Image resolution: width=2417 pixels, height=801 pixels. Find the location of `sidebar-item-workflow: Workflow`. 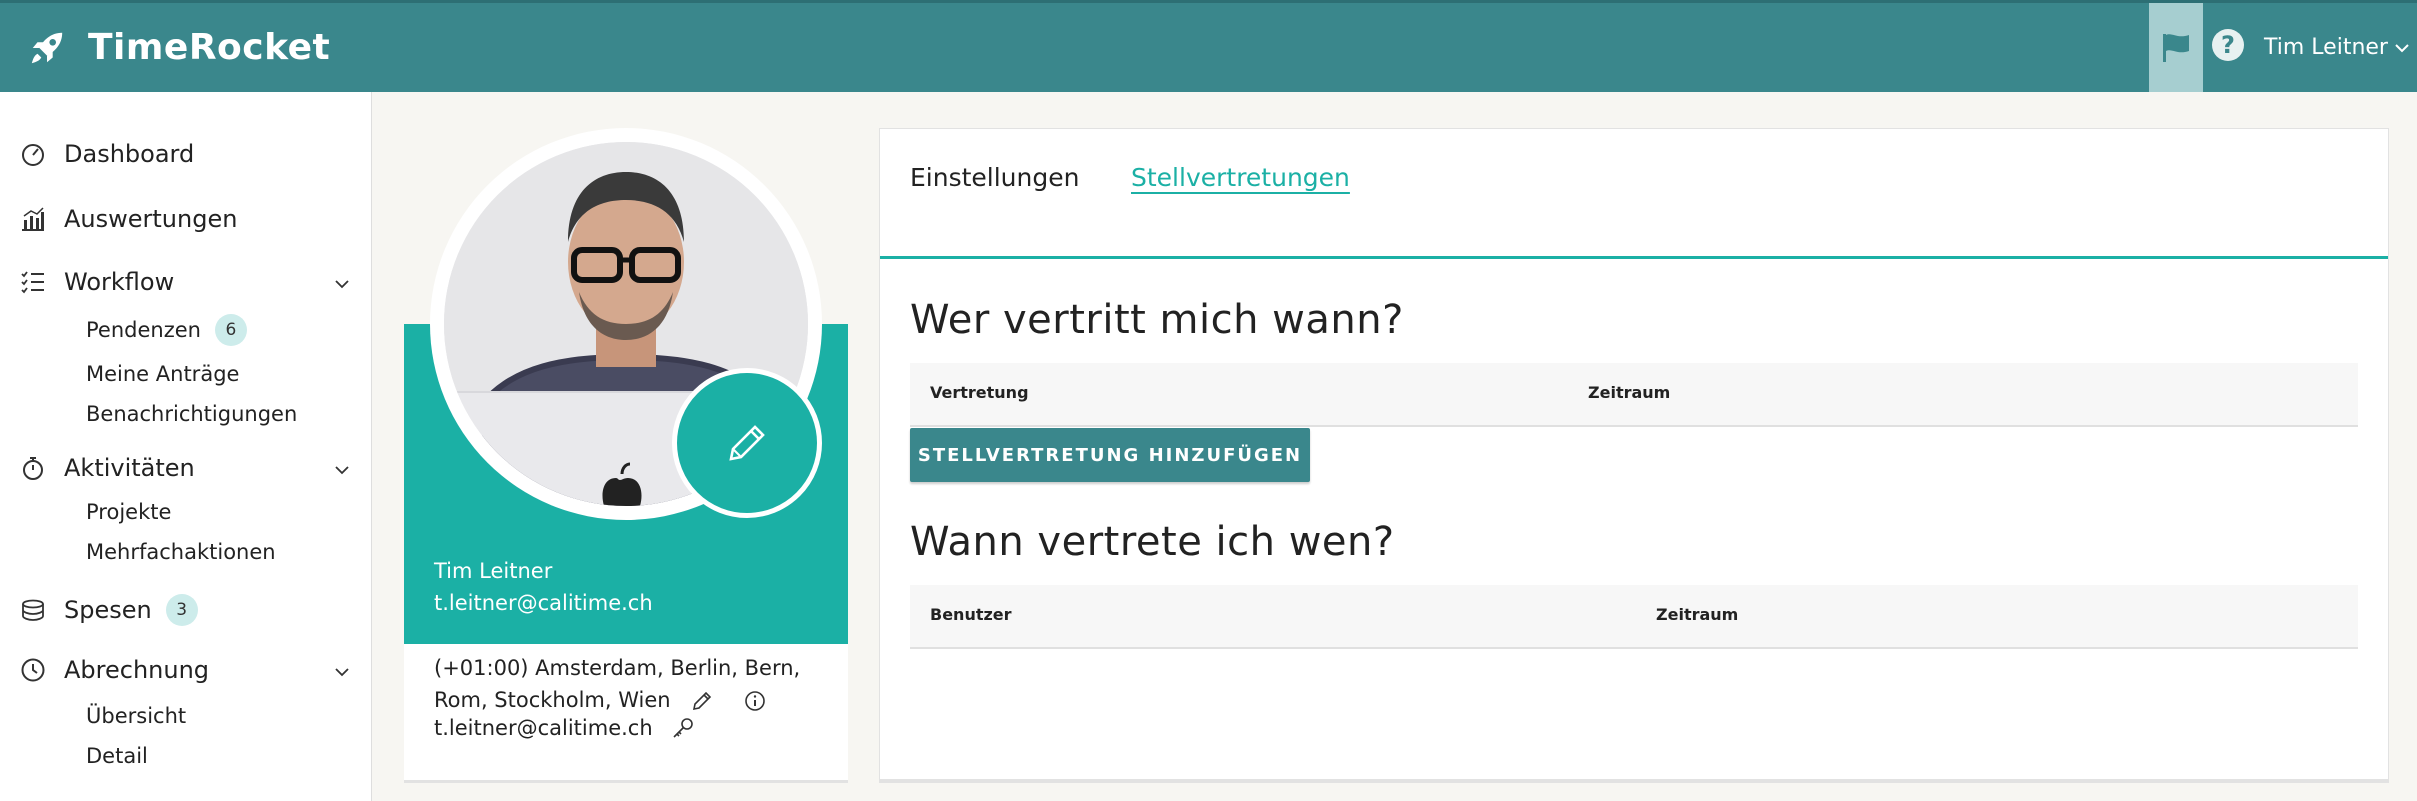

sidebar-item-workflow: Workflow is located at coordinates (97, 282).